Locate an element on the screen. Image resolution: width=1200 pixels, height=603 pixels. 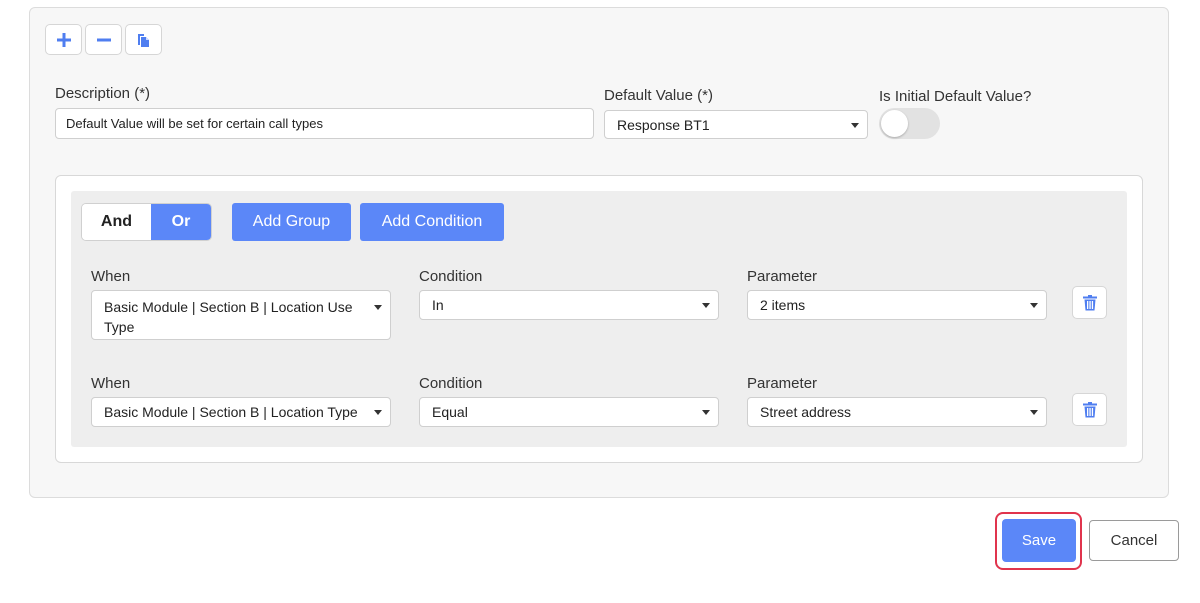
add-condition-button: Add Condition is located at coordinates (432, 222).